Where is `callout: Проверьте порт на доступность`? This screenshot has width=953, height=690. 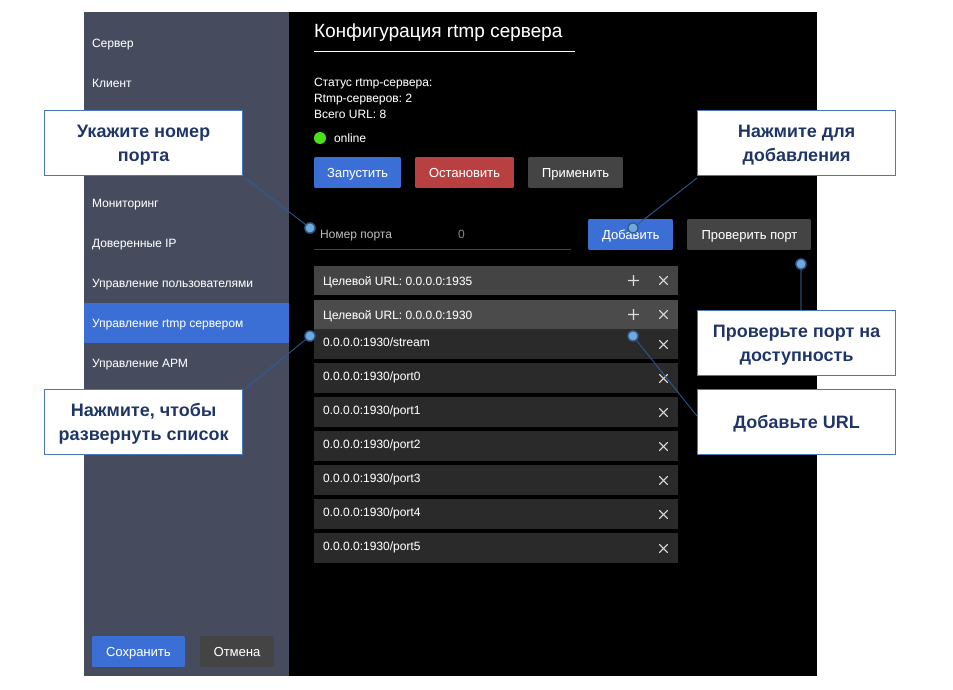
callout: Проверьте порт на доступность is located at coordinates (796, 343).